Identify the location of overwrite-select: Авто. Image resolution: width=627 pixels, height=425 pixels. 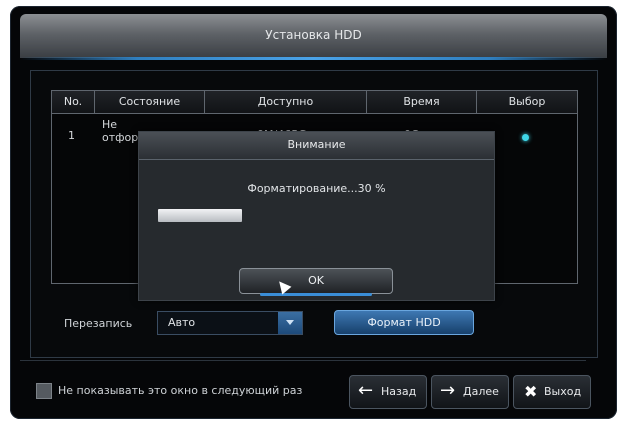
(230, 323).